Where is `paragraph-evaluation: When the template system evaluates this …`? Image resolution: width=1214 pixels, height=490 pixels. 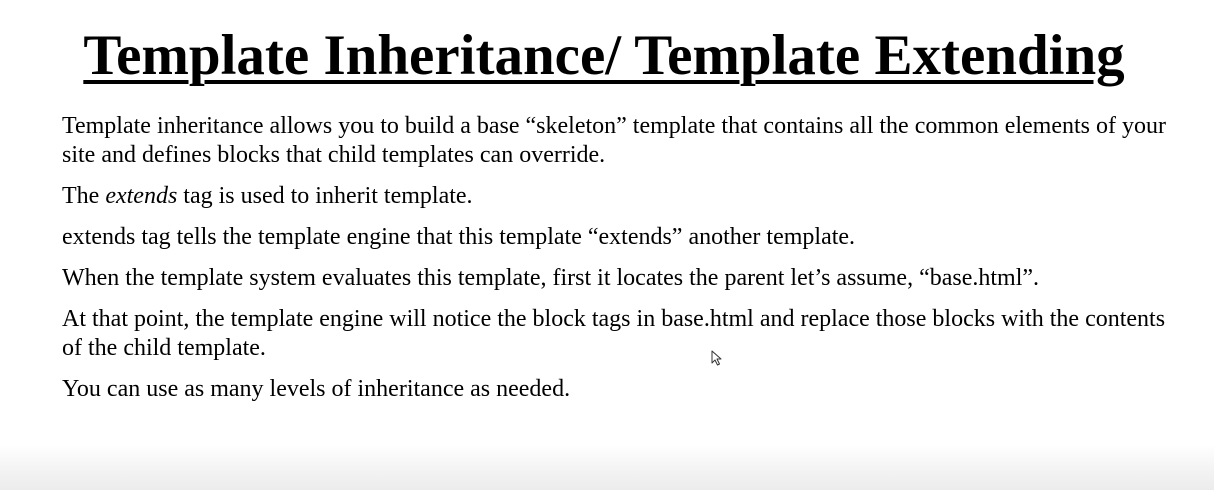
paragraph-evaluation: When the template system evaluates this … is located at coordinates (551, 278).